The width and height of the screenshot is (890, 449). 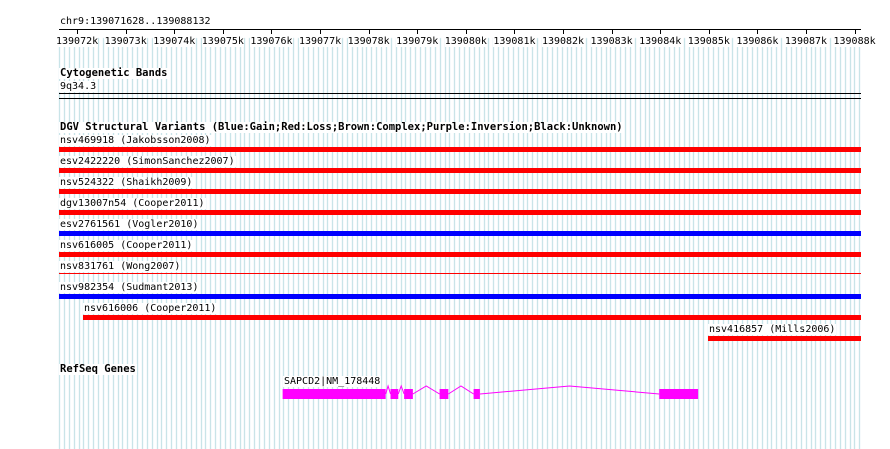 What do you see at coordinates (135, 21) in the screenshot?
I see `location-label: chr9:139071628..139088132` at bounding box center [135, 21].